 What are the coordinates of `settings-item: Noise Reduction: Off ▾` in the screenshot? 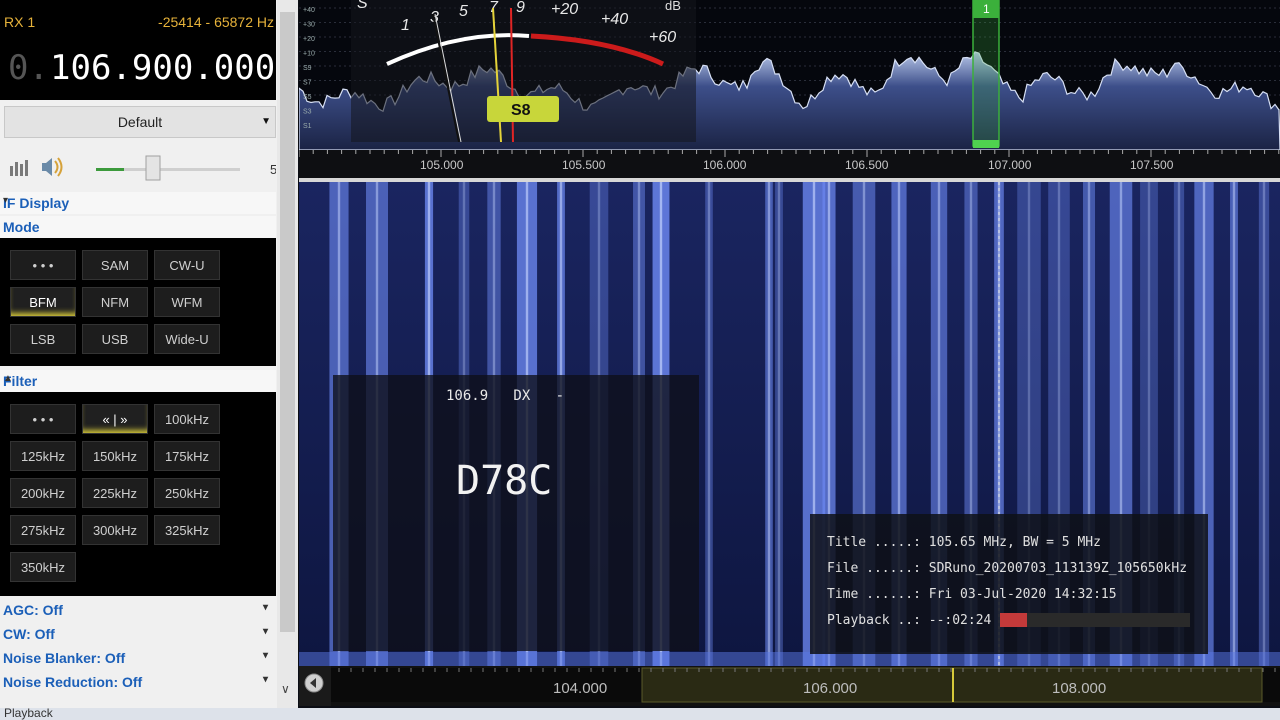 It's located at (138, 682).